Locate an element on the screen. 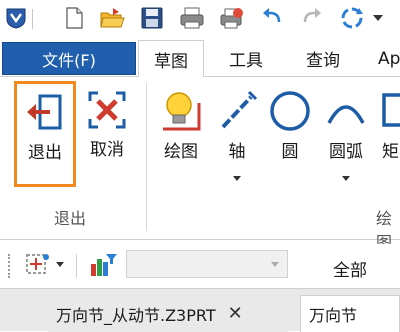 This screenshot has height=332, width=400. cancel-button: 取消 is located at coordinates (107, 124).